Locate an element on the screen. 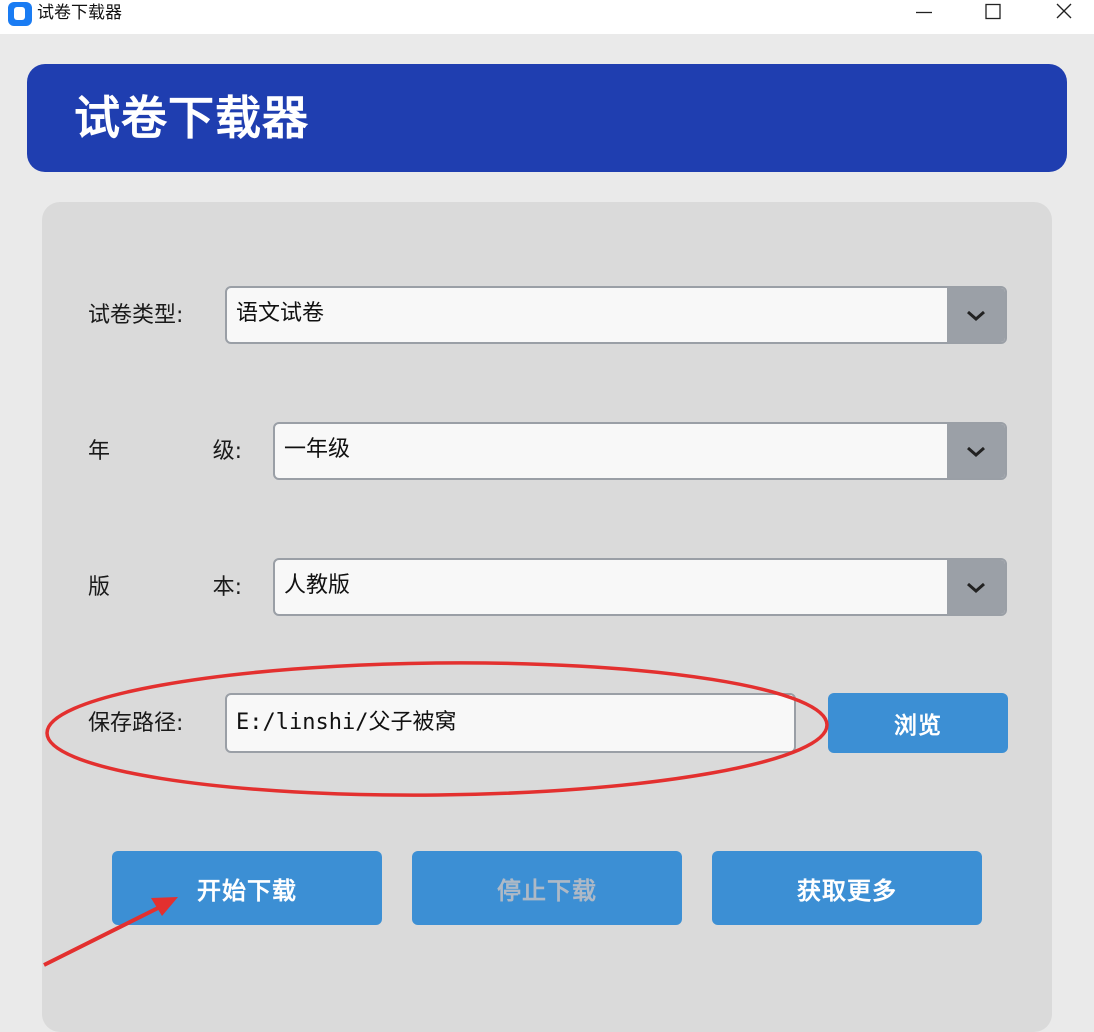  paper-type-label: 试卷类型: is located at coordinates (136, 315).